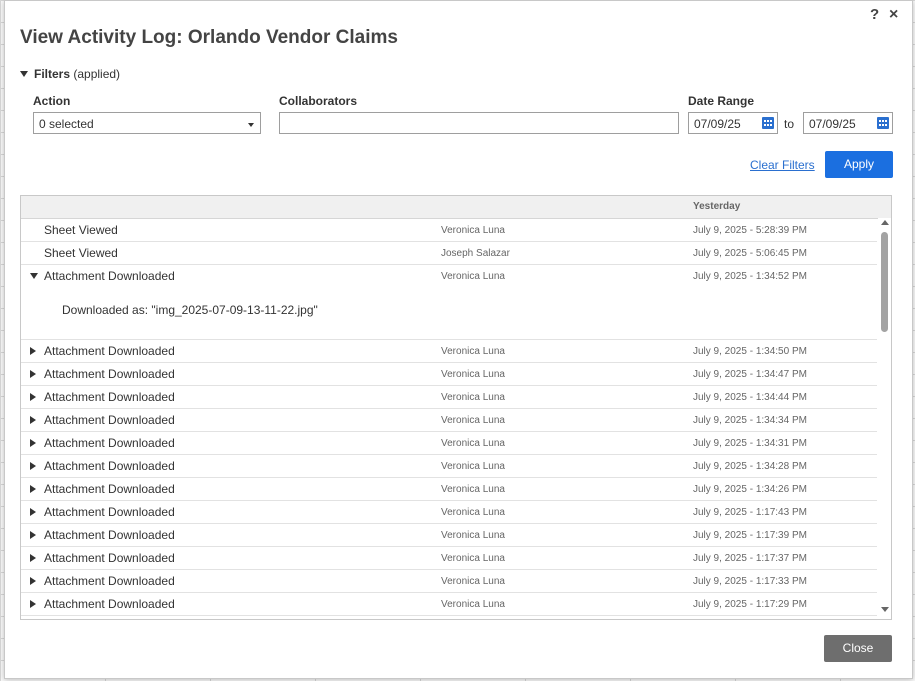 The height and width of the screenshot is (681, 915). I want to click on filters-toggle: Filters (applied), so click(70, 74).